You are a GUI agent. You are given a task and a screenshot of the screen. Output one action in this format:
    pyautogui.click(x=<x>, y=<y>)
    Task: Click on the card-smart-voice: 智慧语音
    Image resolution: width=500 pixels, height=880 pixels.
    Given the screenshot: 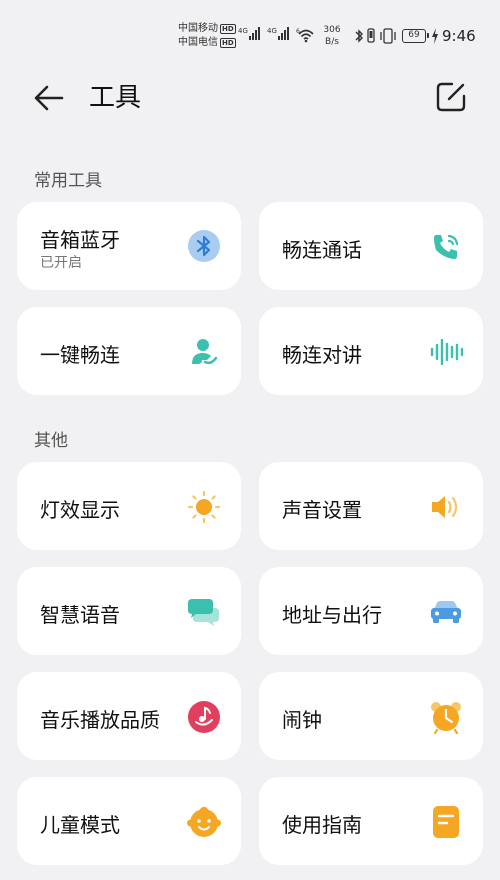 What is the action you would take?
    pyautogui.click(x=129, y=611)
    